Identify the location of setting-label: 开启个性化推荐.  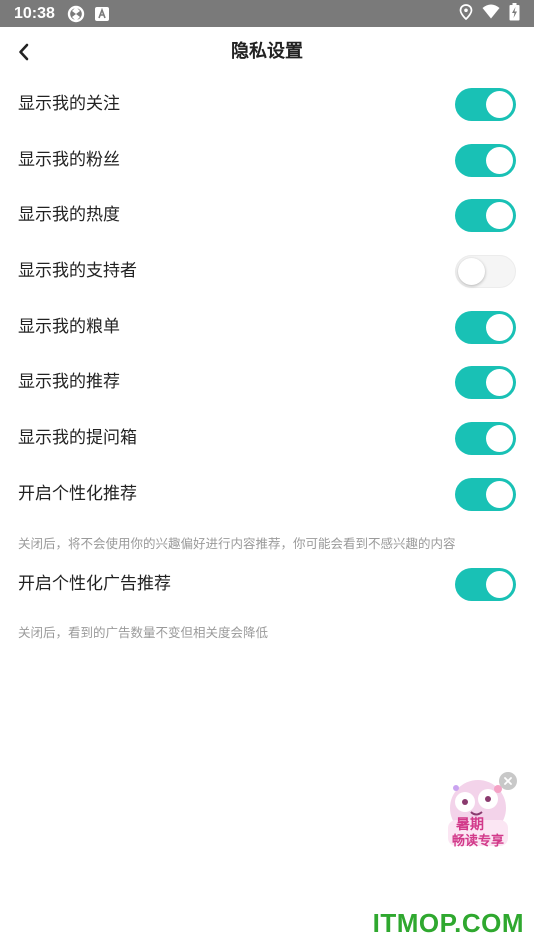
(77, 493).